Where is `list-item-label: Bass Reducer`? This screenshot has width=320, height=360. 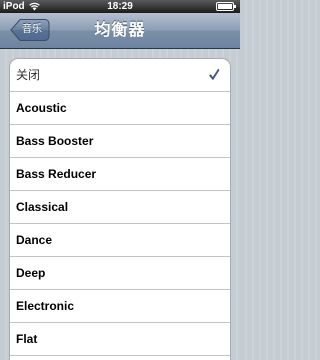
list-item-label: Bass Reducer is located at coordinates (56, 174).